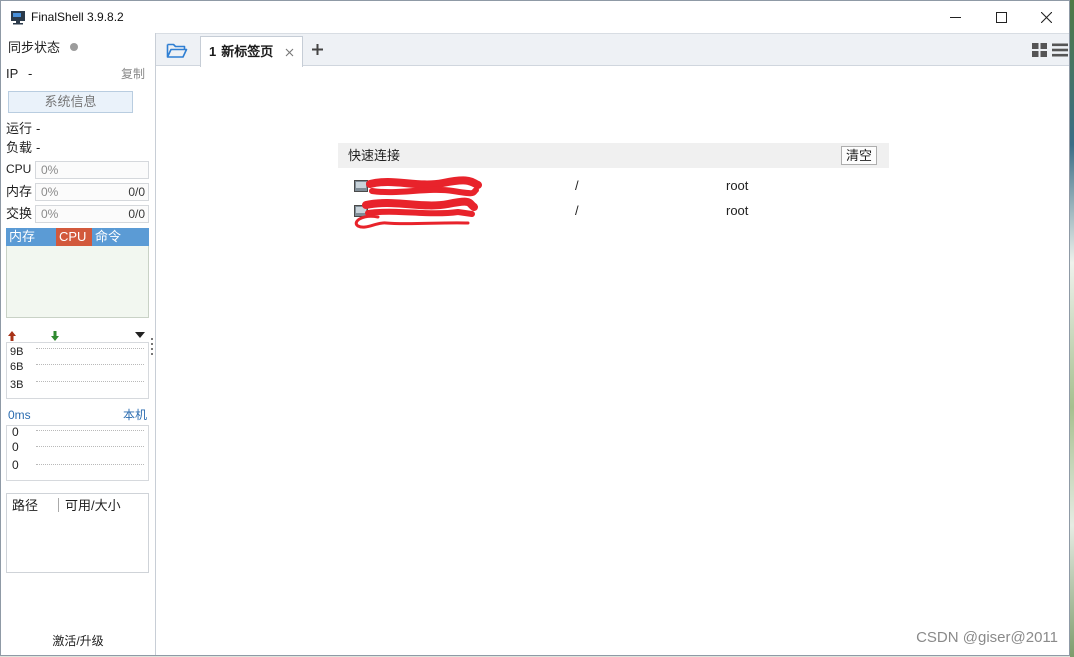  Describe the element at coordinates (1039, 50) in the screenshot. I see `grid-view-icon` at that location.